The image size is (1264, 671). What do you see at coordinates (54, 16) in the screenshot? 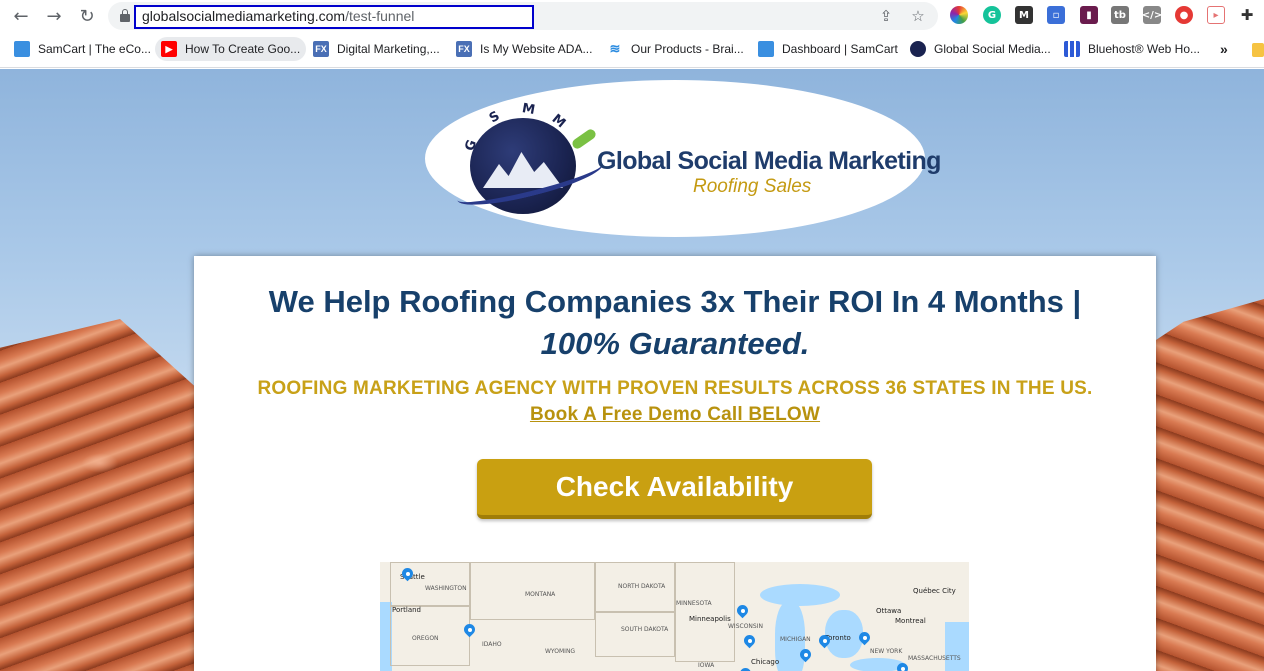
I see `forward-arrow-icon: →` at bounding box center [54, 16].